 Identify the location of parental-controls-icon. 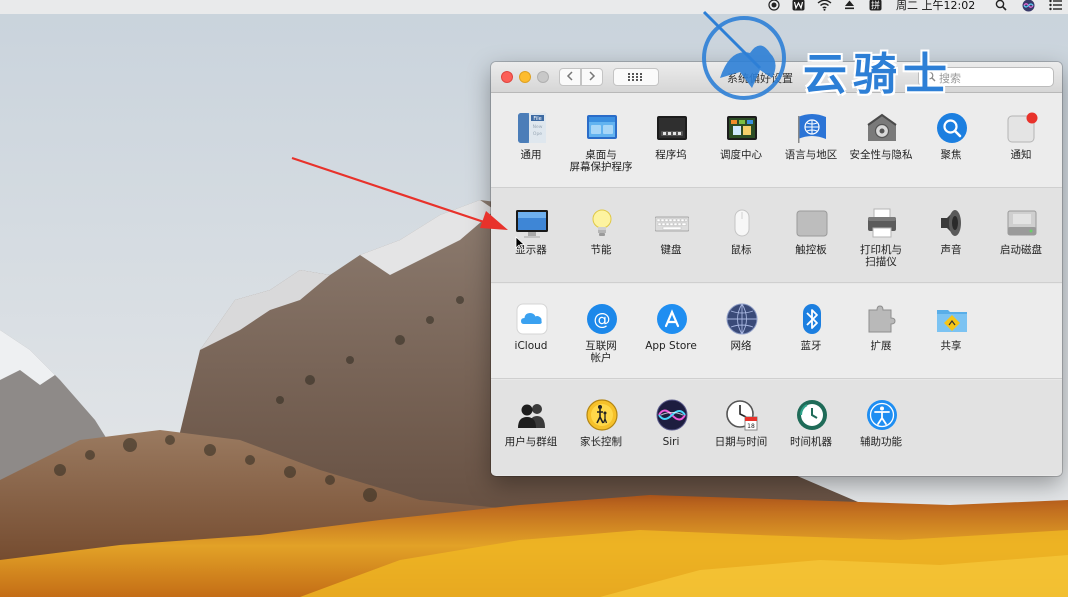
(602, 415).